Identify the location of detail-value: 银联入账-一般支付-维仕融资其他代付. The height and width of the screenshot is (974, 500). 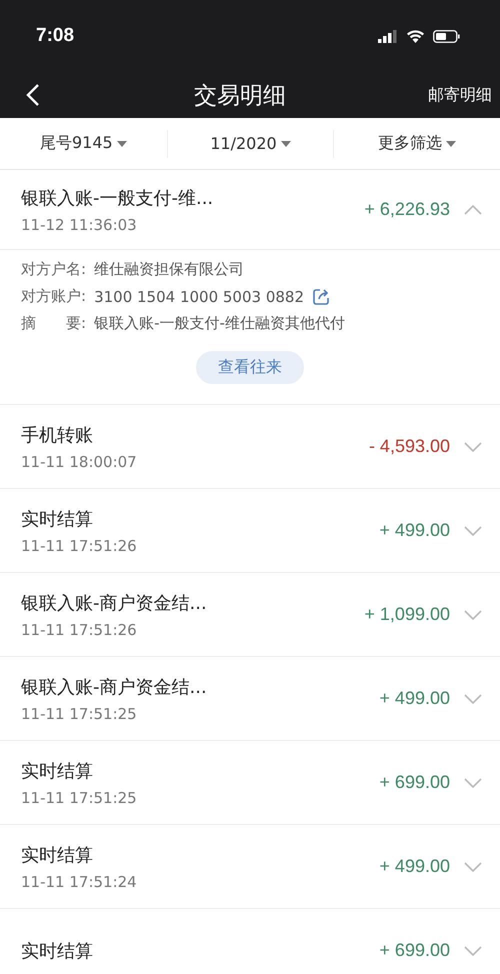
(219, 323).